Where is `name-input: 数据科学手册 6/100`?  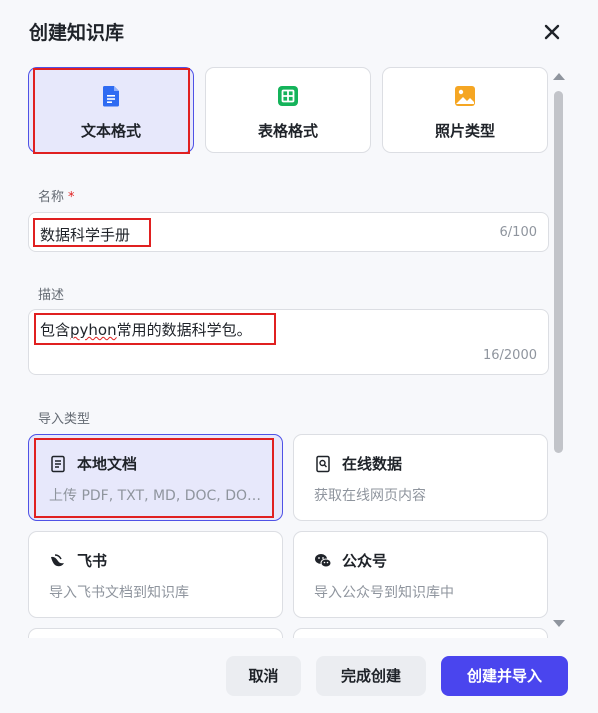
name-input: 数据科学手册 6/100 is located at coordinates (288, 232).